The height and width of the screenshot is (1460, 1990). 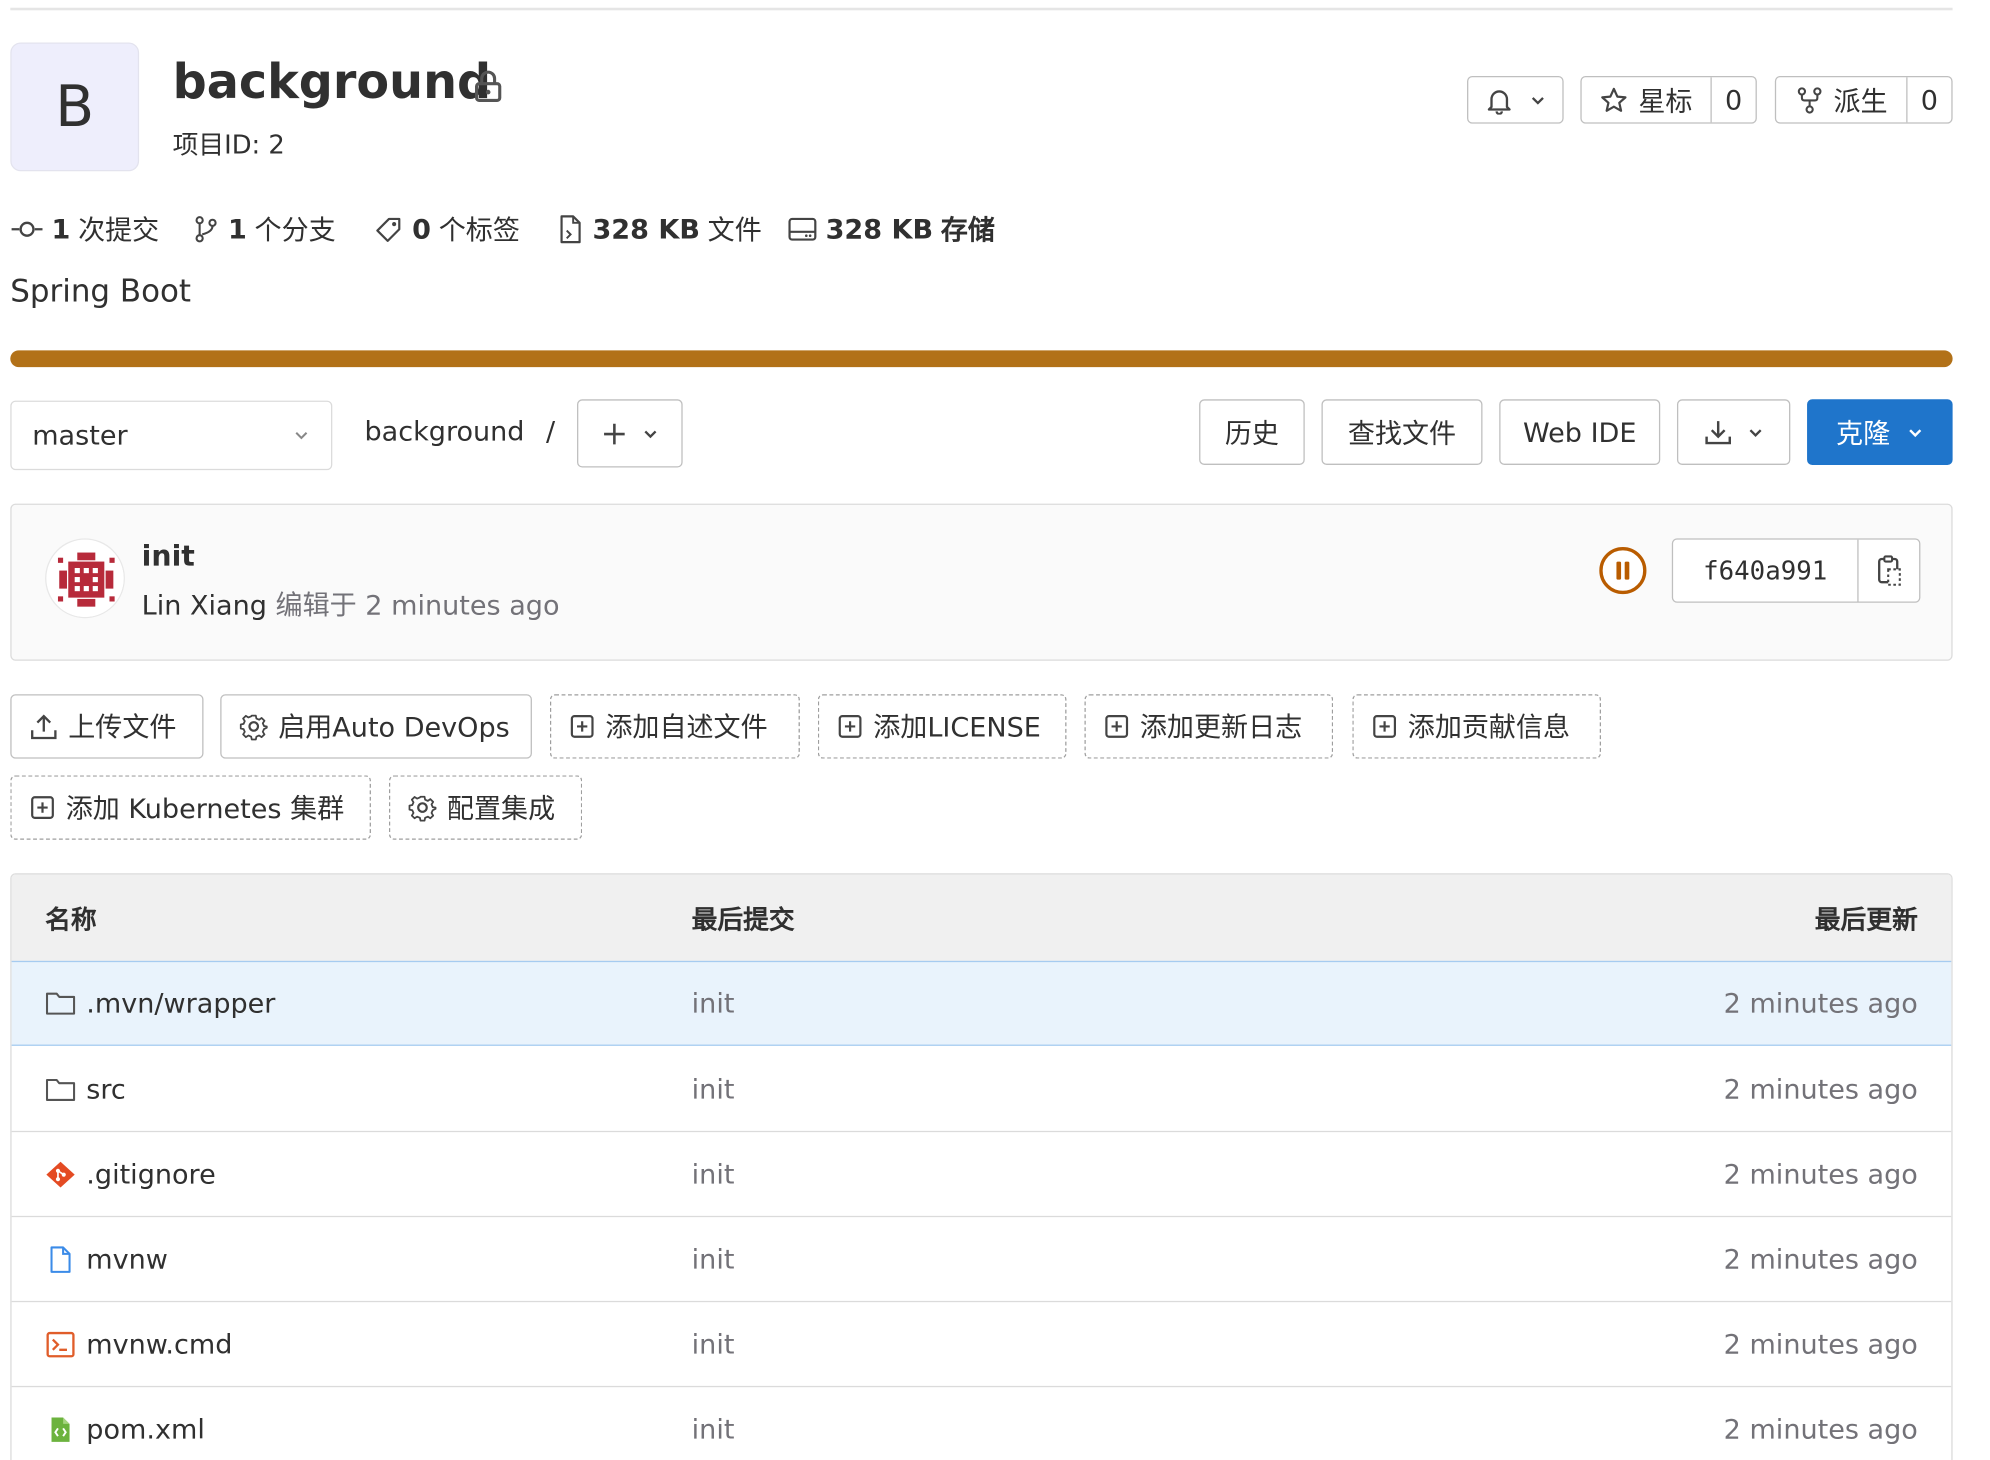 I want to click on file-name: src, so click(x=106, y=1089).